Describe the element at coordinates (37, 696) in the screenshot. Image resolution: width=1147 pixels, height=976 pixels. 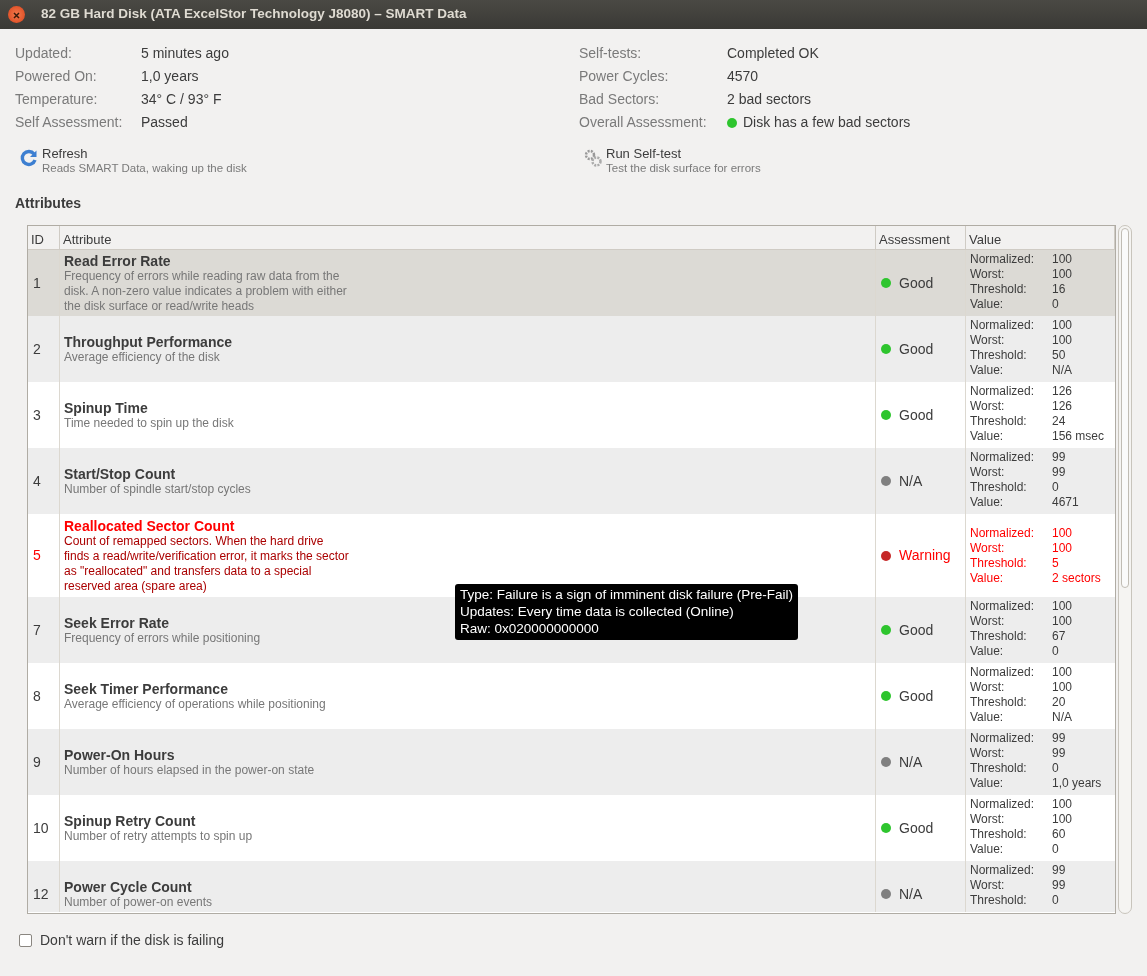
I see `id-cell-text: 8` at that location.